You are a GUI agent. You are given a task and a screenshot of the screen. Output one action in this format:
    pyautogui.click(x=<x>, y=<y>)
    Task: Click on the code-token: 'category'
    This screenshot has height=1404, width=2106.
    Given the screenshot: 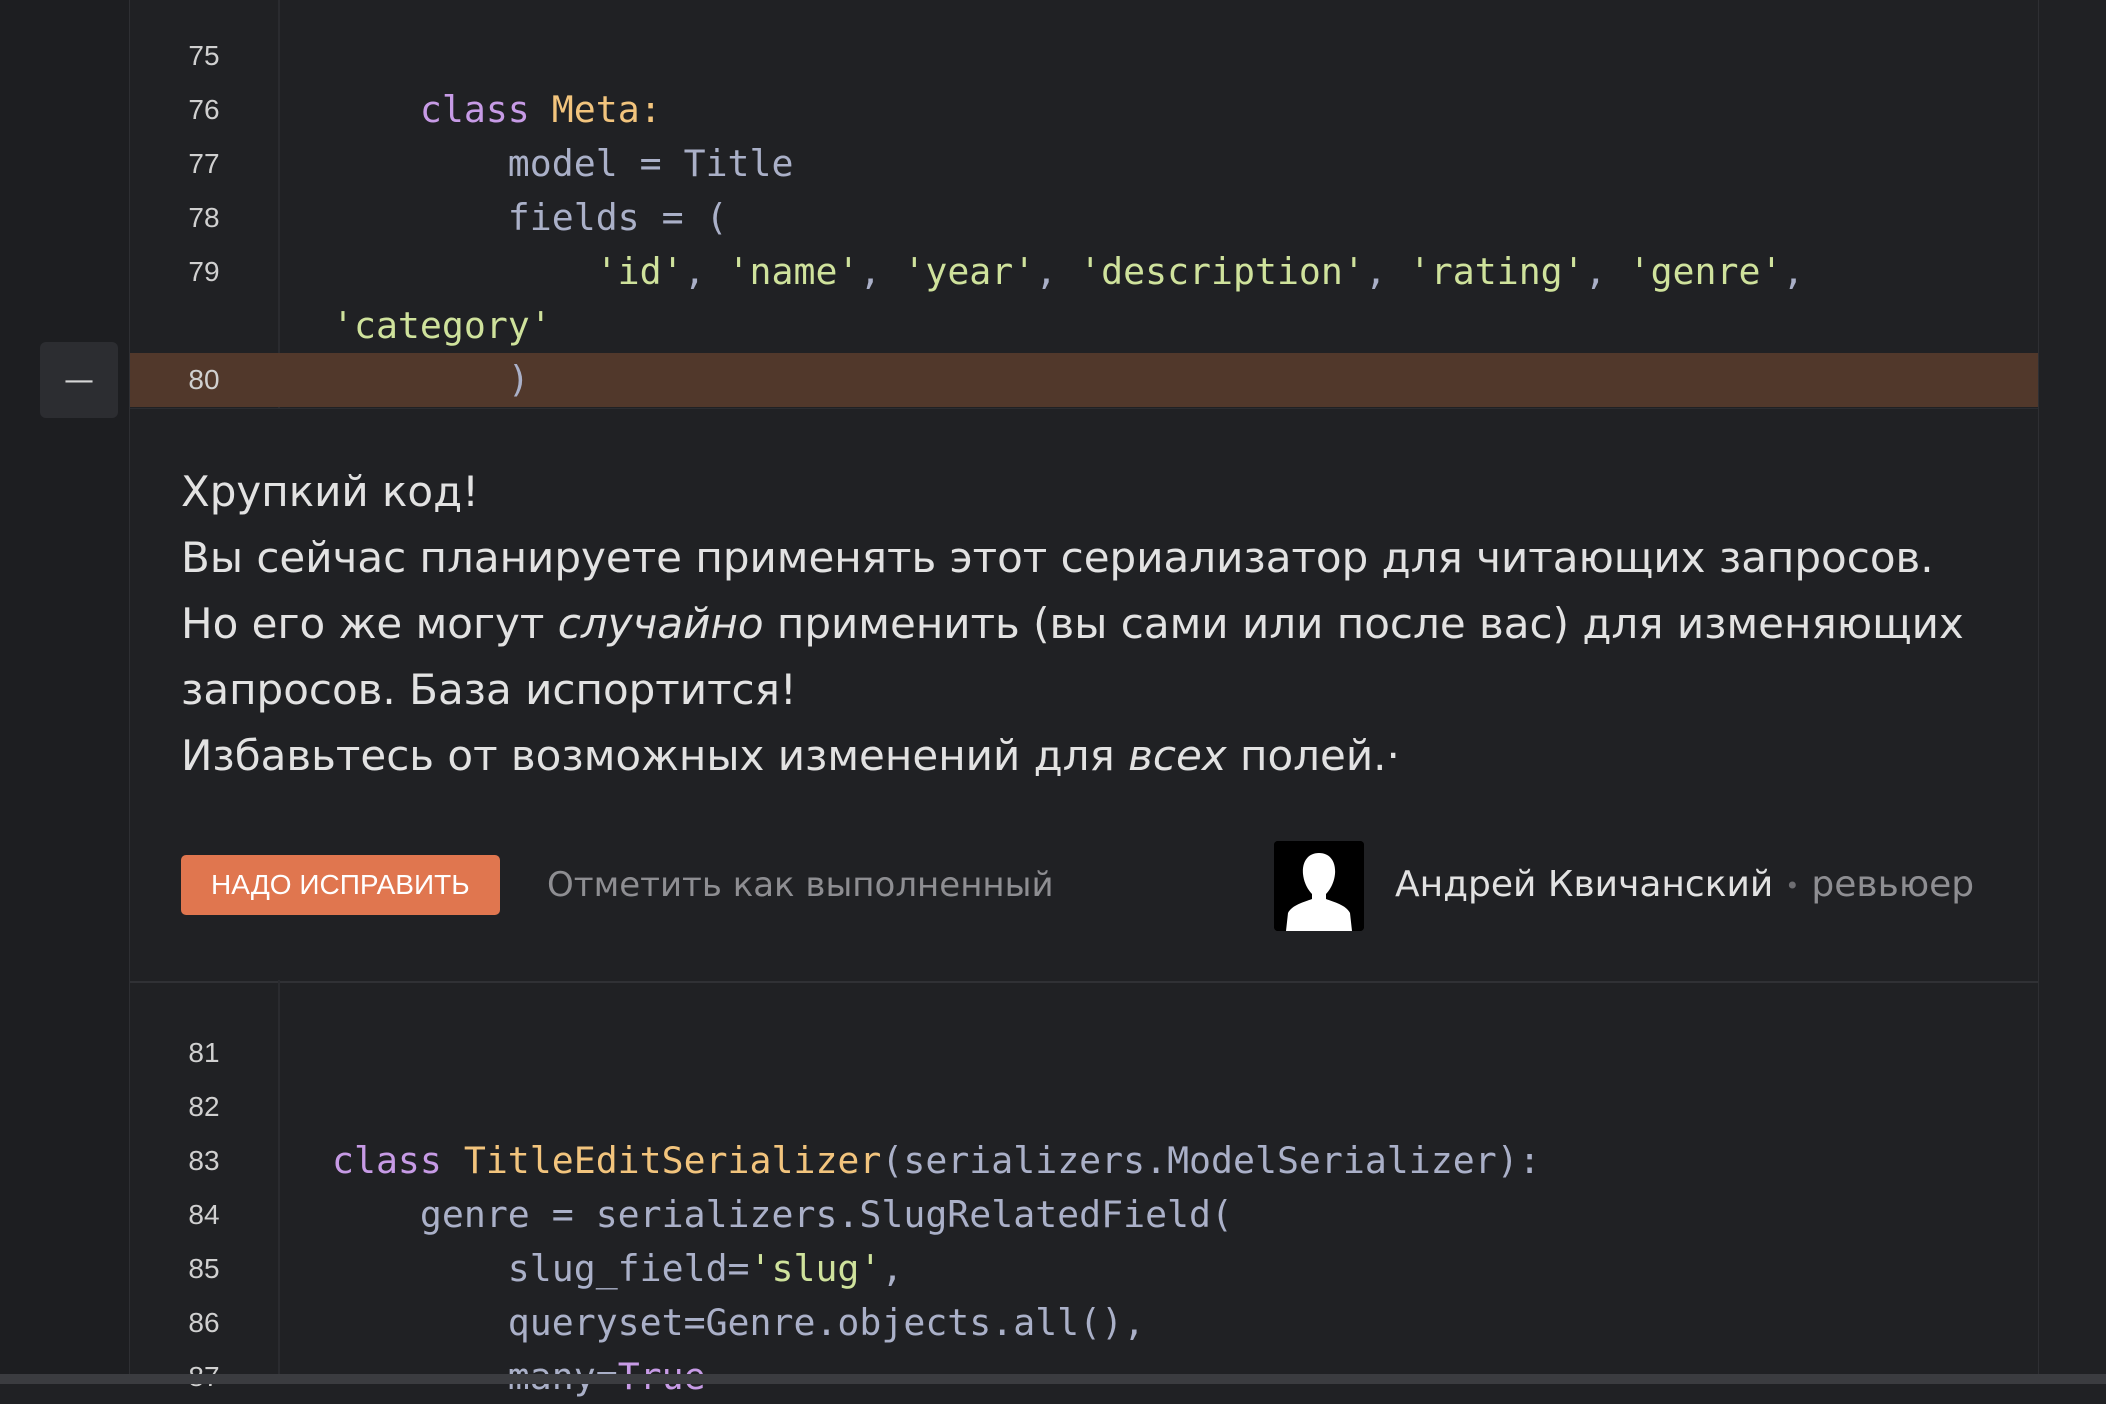 What is the action you would take?
    pyautogui.click(x=442, y=325)
    